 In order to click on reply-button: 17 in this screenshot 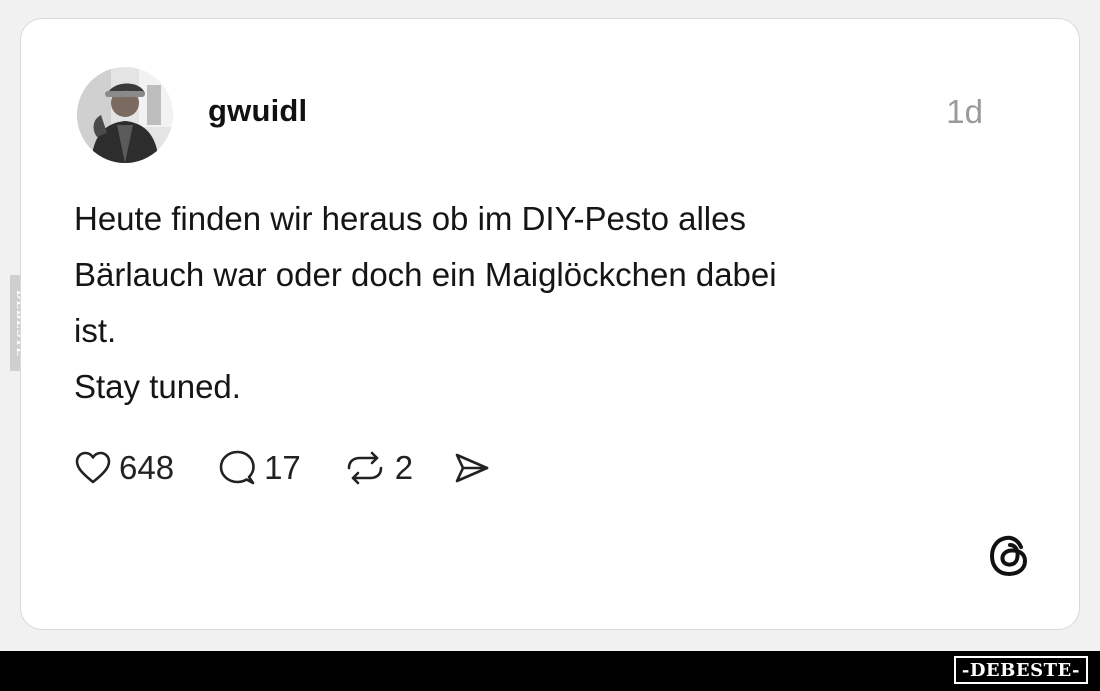, I will do `click(259, 468)`.